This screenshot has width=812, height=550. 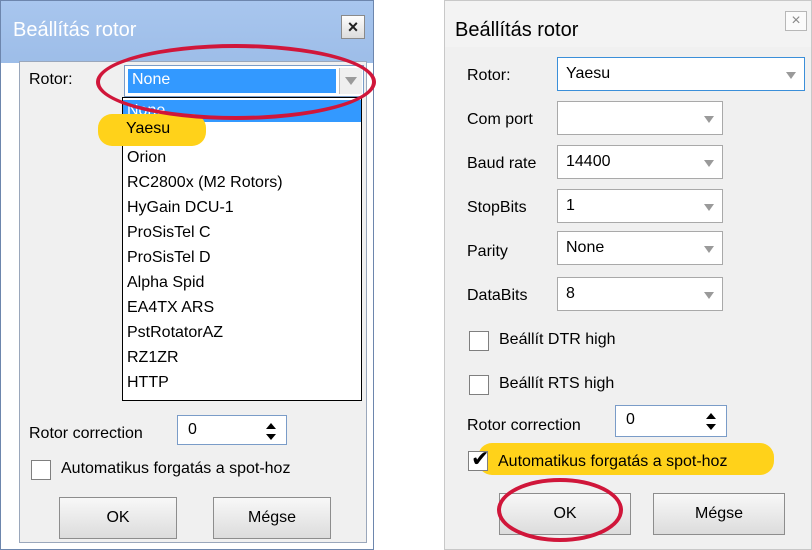 I want to click on title-bar: Beállítás rotor ×, so click(x=628, y=24).